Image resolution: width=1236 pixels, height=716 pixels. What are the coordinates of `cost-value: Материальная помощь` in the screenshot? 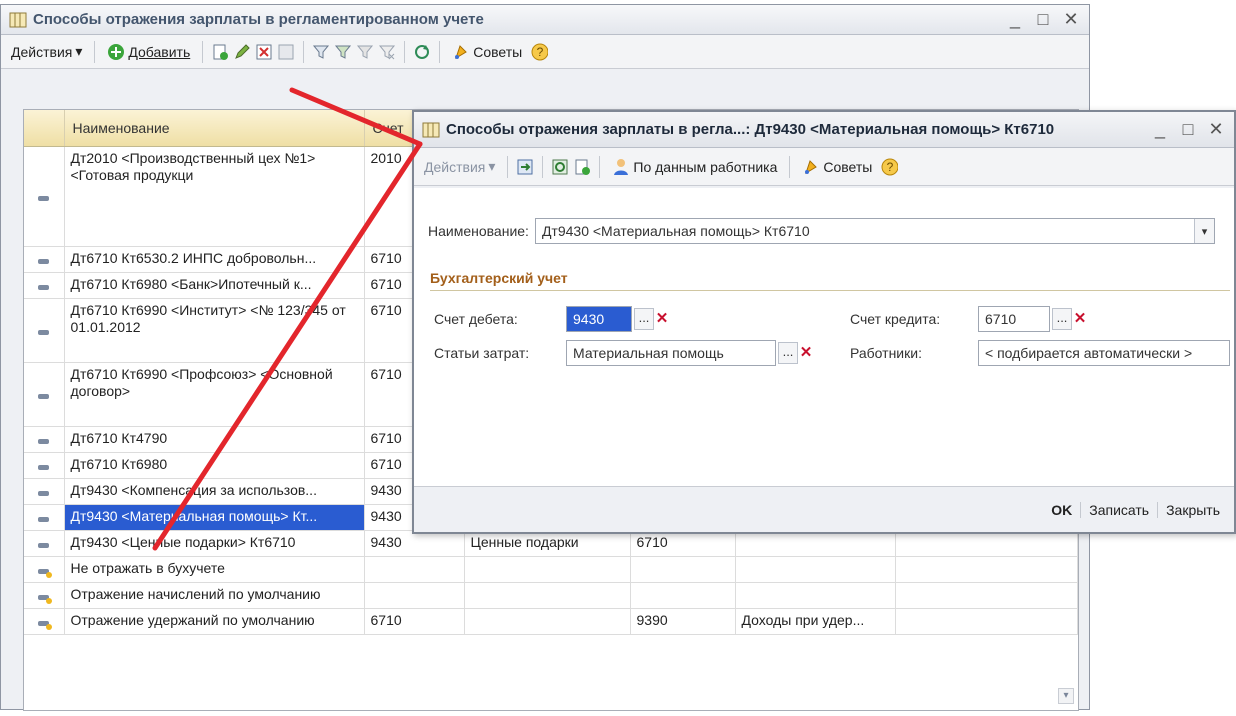 It's located at (648, 353).